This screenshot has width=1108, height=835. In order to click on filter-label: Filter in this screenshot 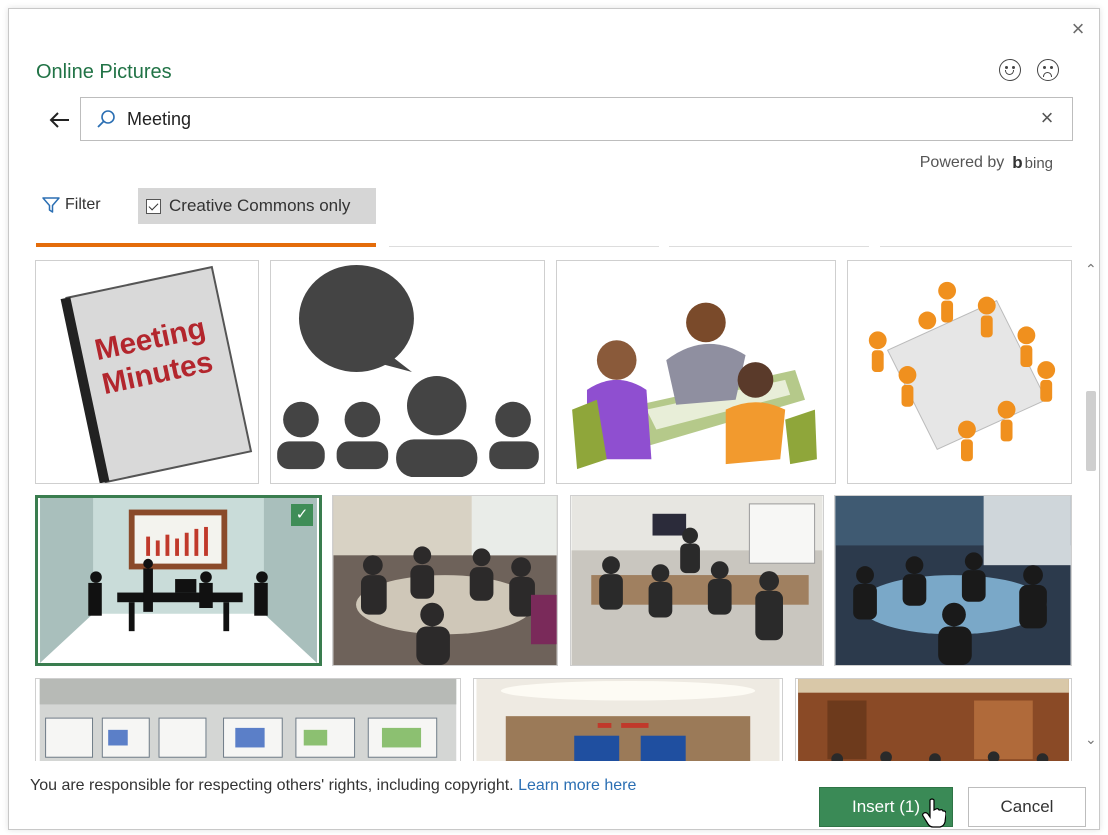, I will do `click(83, 204)`.